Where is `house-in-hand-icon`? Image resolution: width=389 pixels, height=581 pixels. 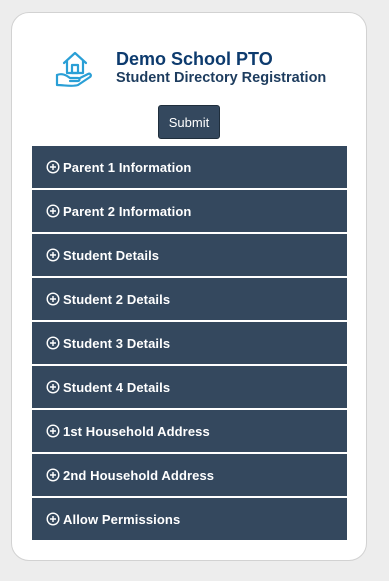 house-in-hand-icon is located at coordinates (73, 69).